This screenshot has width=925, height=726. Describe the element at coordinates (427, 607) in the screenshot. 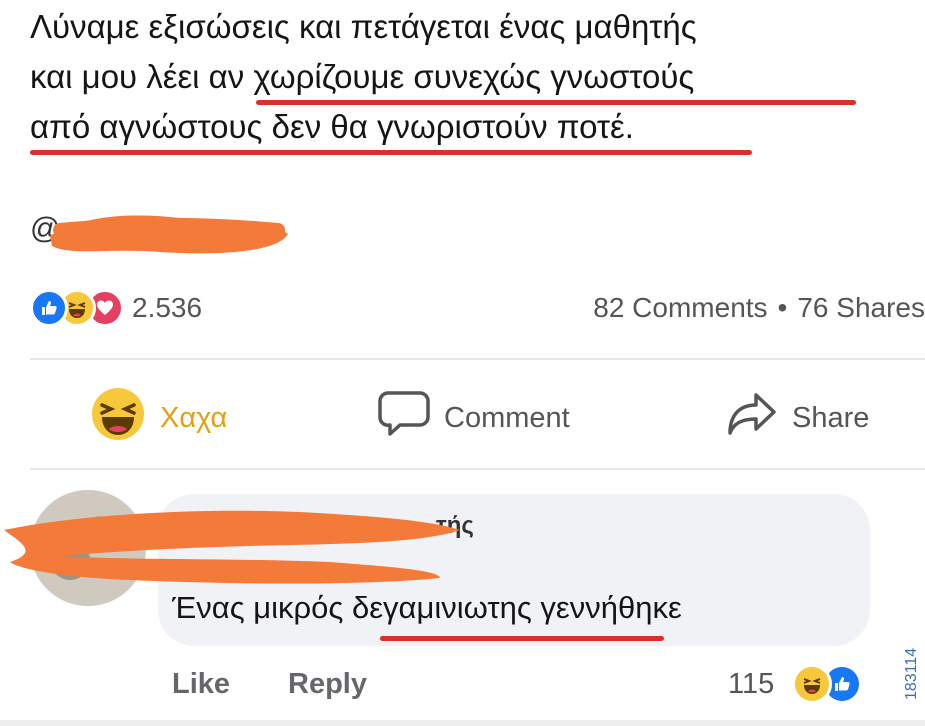

I see `comment-text: Ένας μικρός δεγαμινιωτης γεννήθηκε` at that location.